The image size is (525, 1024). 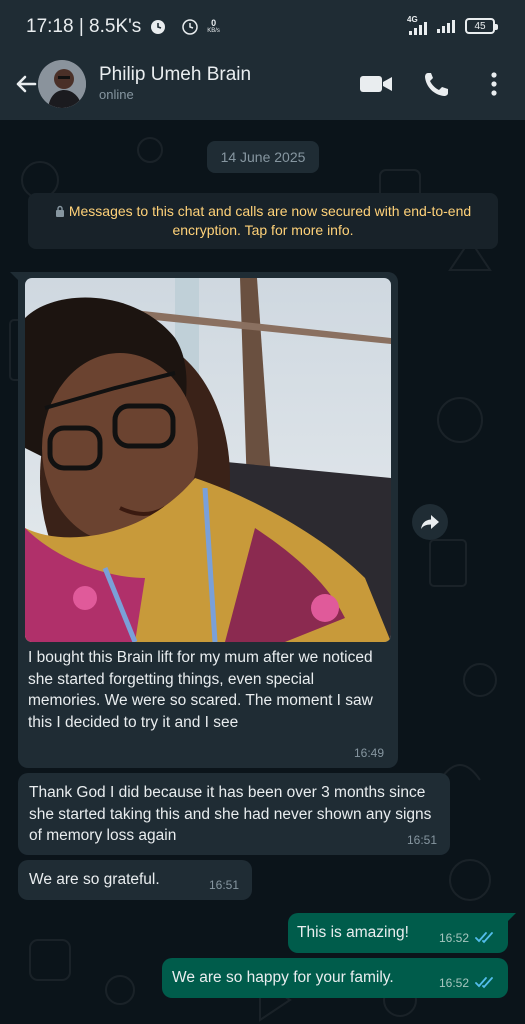 I want to click on date-chip: 14 June 2025, so click(x=263, y=157).